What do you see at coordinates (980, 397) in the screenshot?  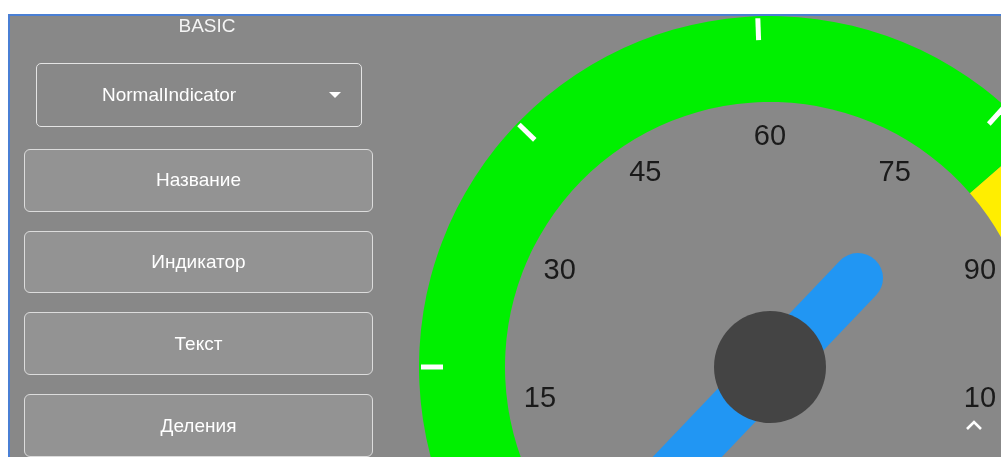 I see `scale-label: 10` at bounding box center [980, 397].